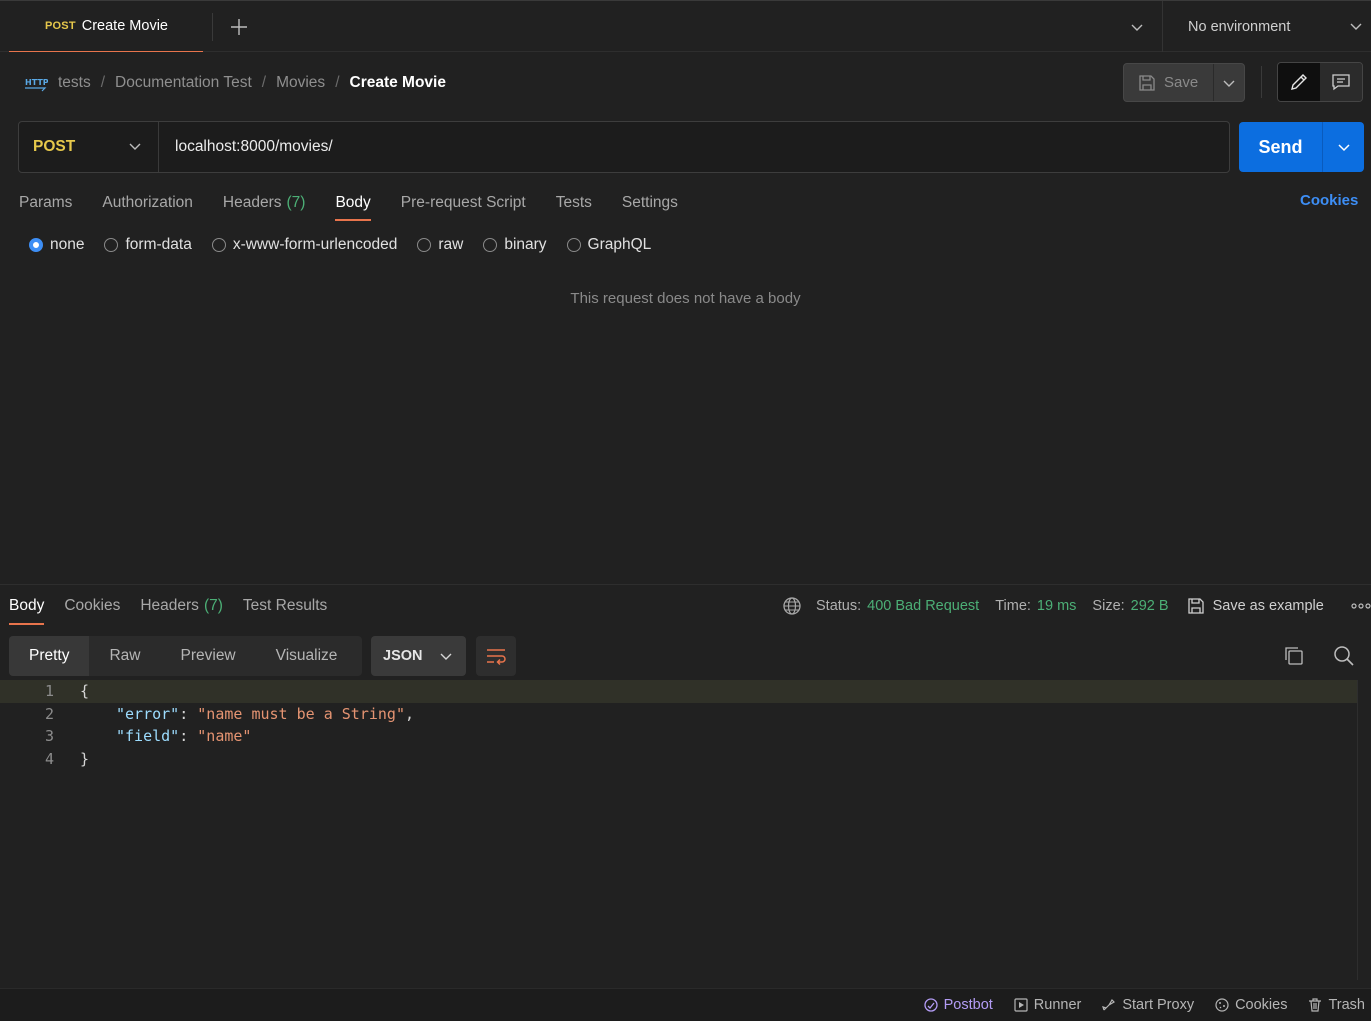  What do you see at coordinates (239, 27) in the screenshot?
I see `new-tab-button` at bounding box center [239, 27].